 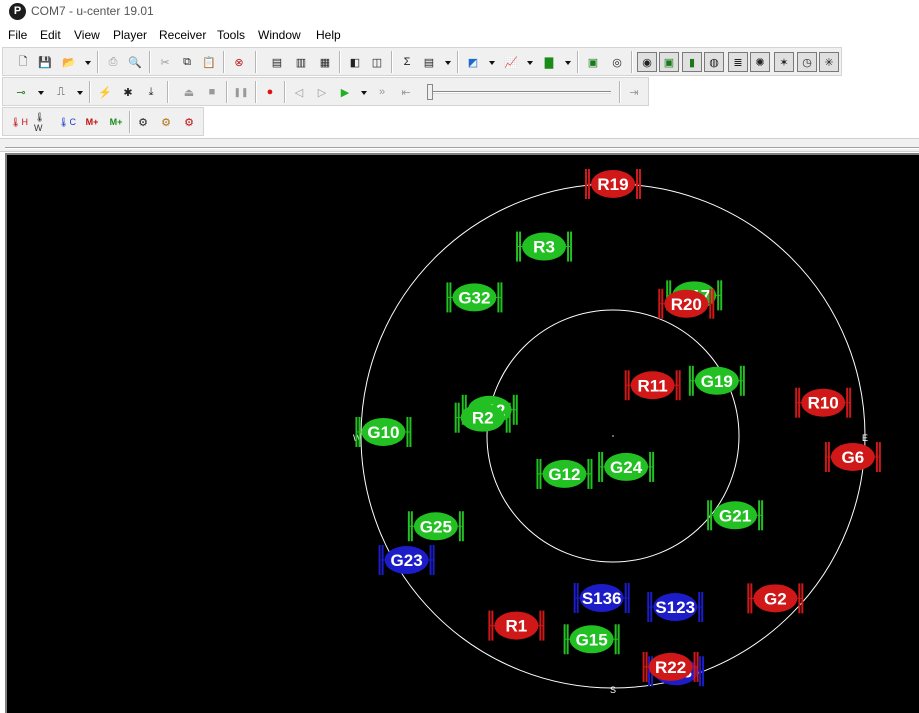 What do you see at coordinates (151, 92) in the screenshot?
I see `download-icon: ⤓` at bounding box center [151, 92].